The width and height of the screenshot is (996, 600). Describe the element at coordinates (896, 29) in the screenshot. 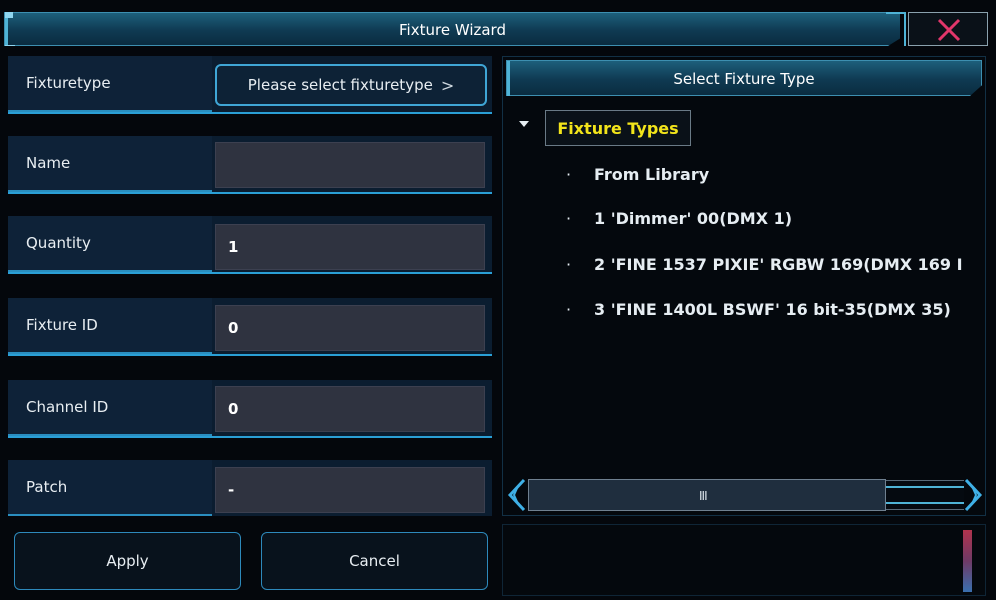

I see `title-bar-end-ornament` at that location.